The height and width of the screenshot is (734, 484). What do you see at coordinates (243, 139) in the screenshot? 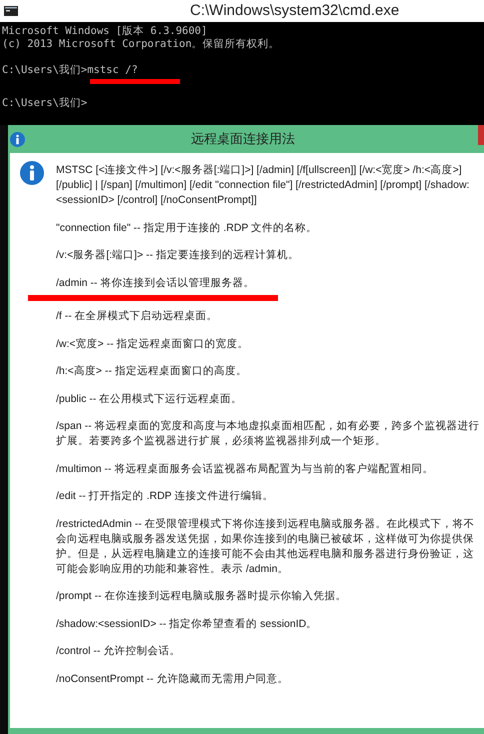
I see `dialog-title: 远程桌面连接用法` at bounding box center [243, 139].